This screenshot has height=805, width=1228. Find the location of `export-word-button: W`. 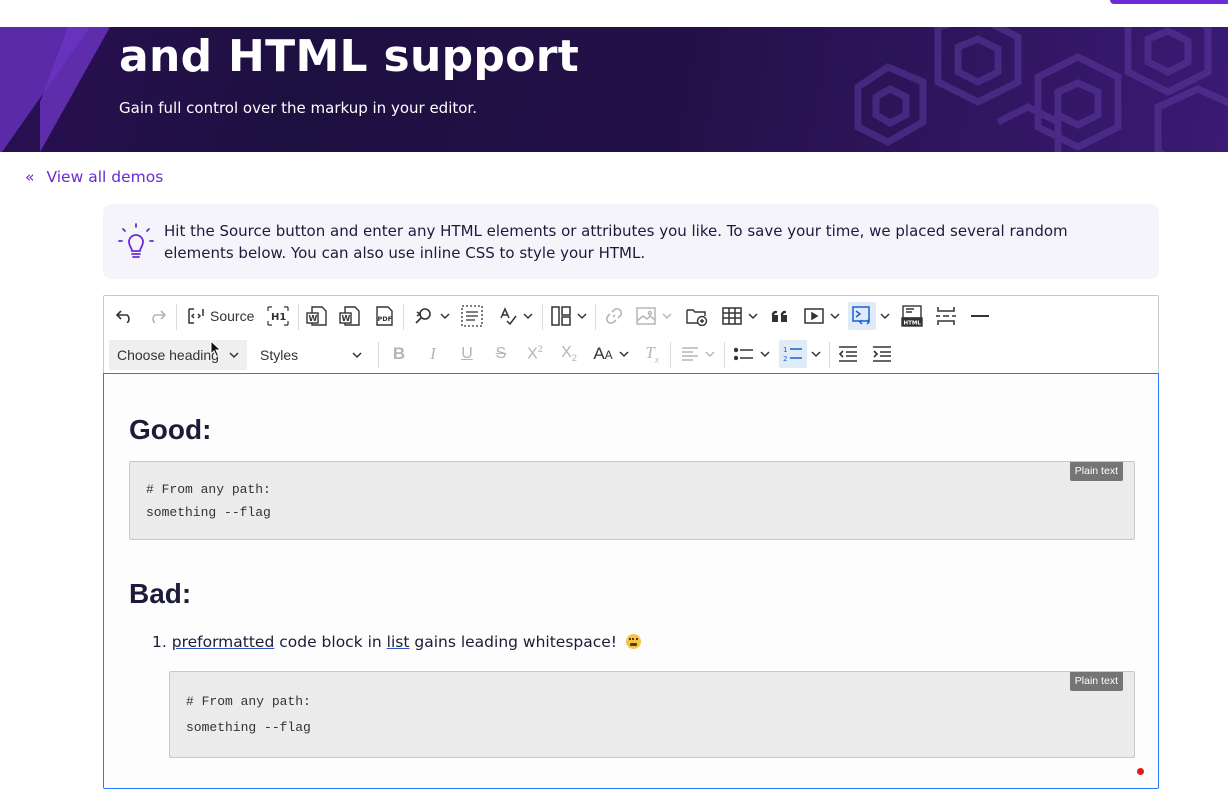

export-word-button: W is located at coordinates (350, 316).